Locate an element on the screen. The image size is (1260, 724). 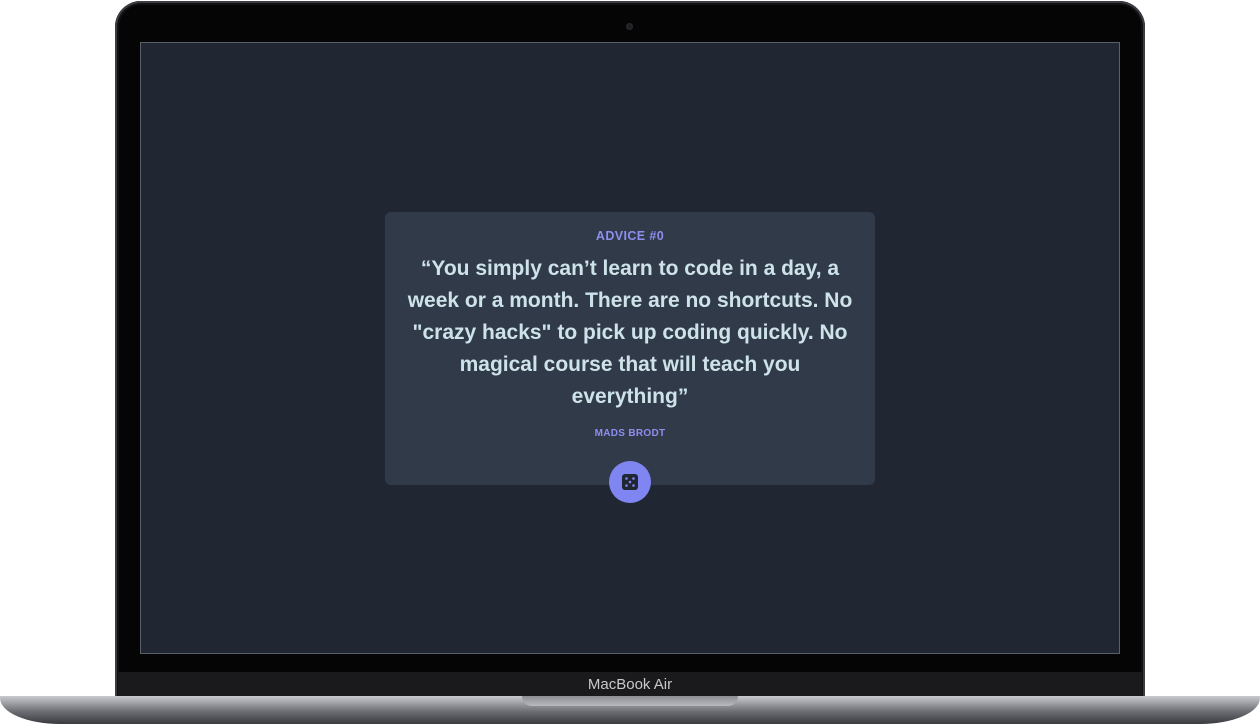
advice-author: MADS BRODT is located at coordinates (630, 433).